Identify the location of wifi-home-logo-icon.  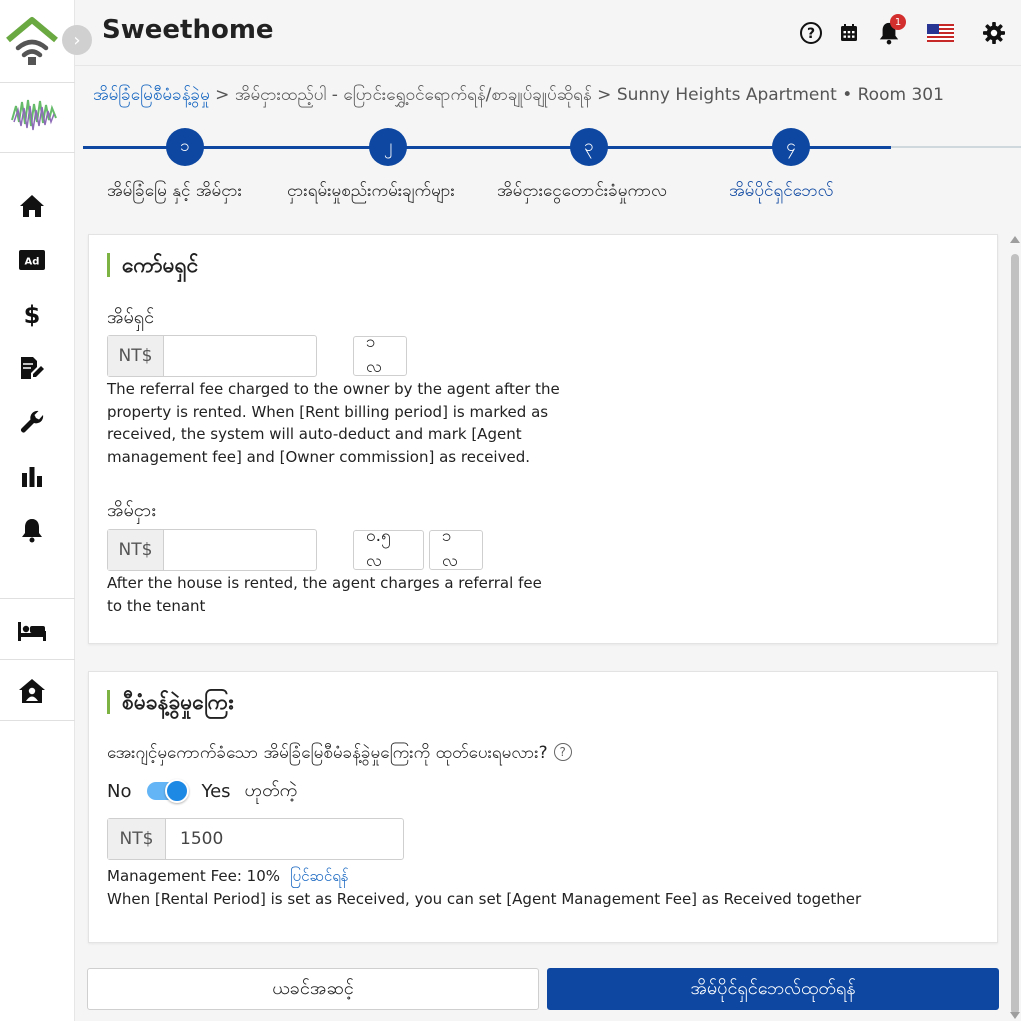
(32, 41).